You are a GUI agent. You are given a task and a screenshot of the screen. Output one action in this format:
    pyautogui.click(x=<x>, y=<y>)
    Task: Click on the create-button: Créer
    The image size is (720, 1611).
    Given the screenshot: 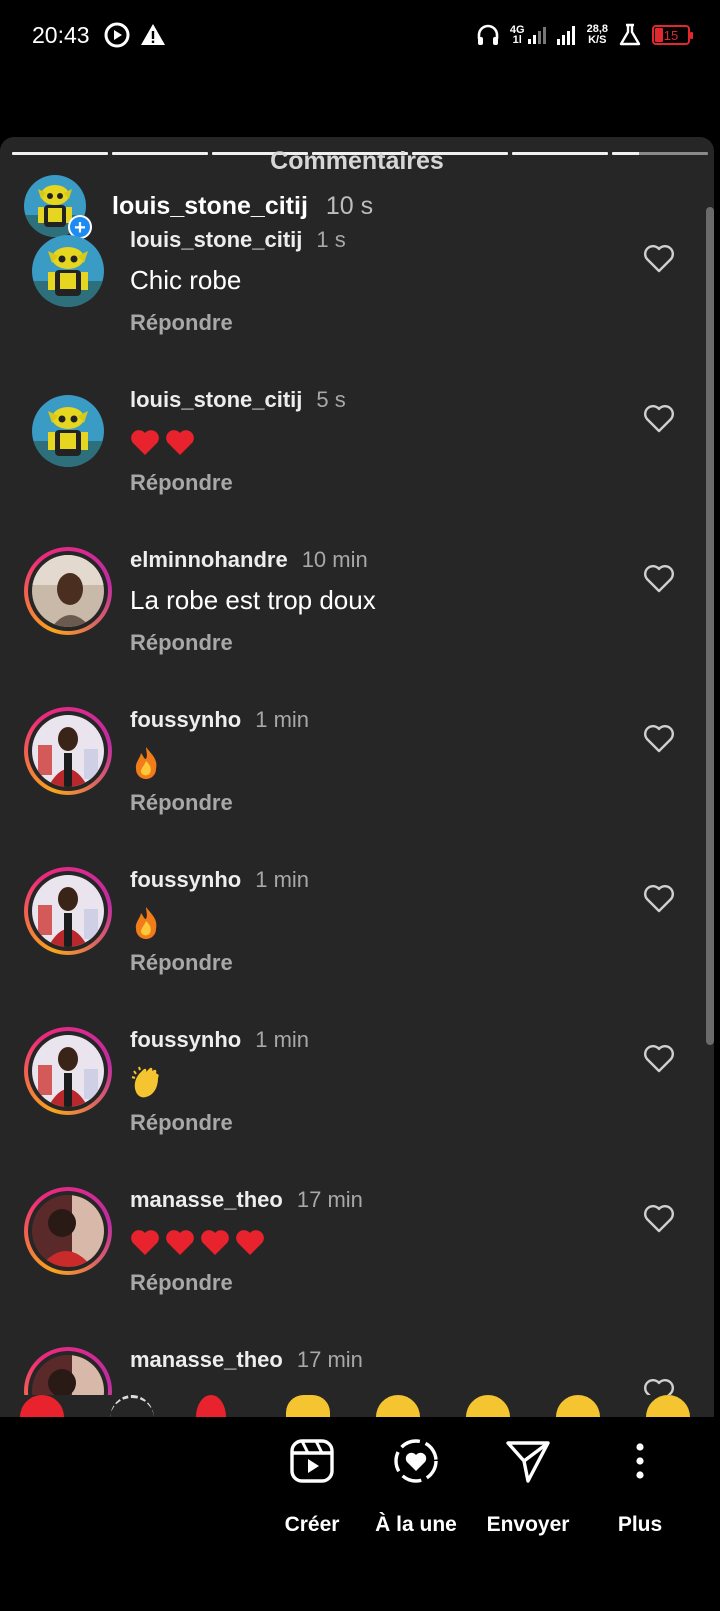 What is the action you would take?
    pyautogui.click(x=312, y=1487)
    